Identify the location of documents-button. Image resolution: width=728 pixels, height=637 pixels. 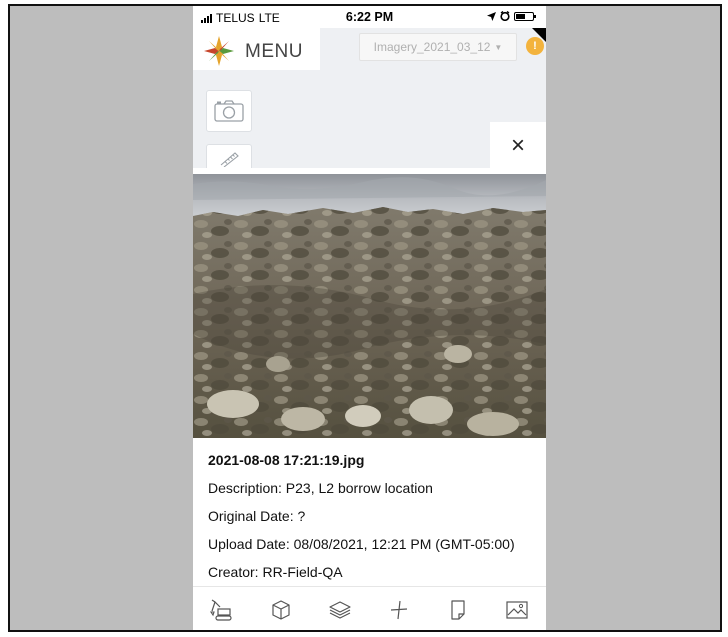
(458, 610).